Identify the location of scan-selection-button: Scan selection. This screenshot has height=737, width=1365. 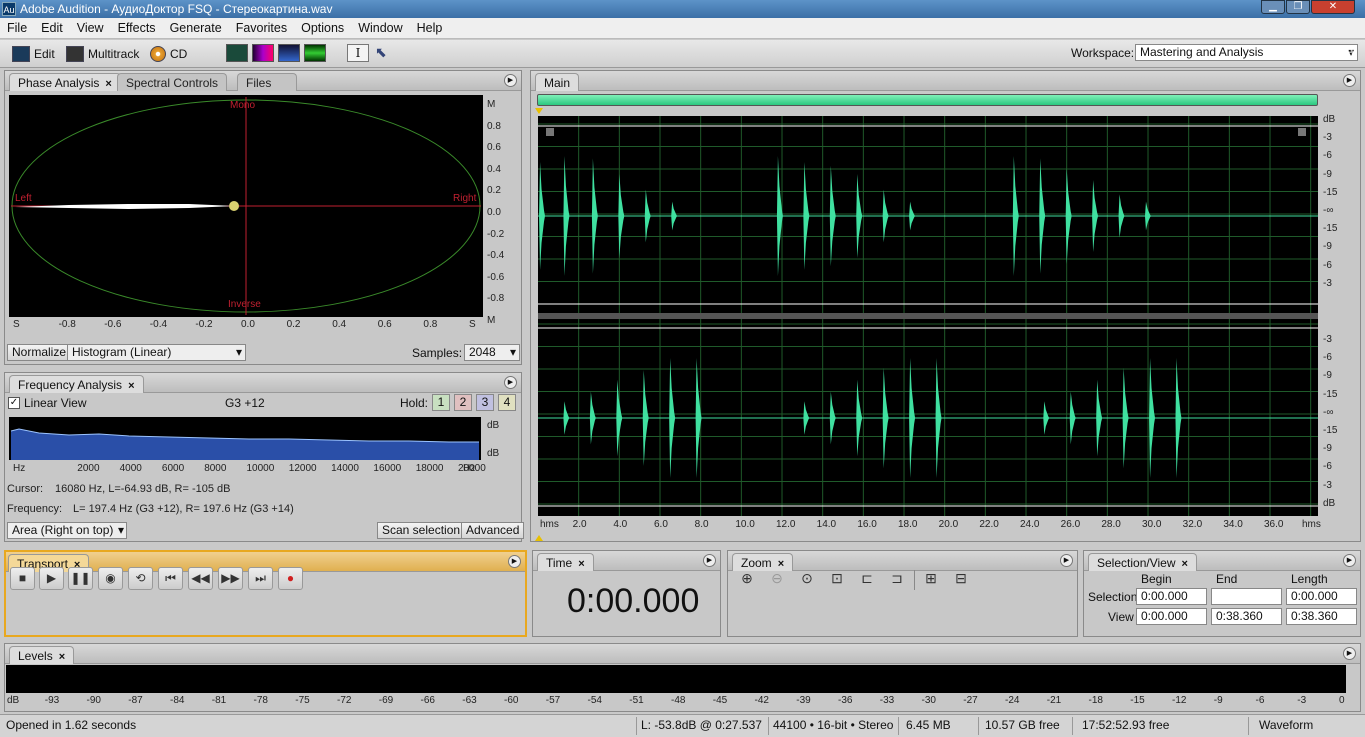
(421, 530).